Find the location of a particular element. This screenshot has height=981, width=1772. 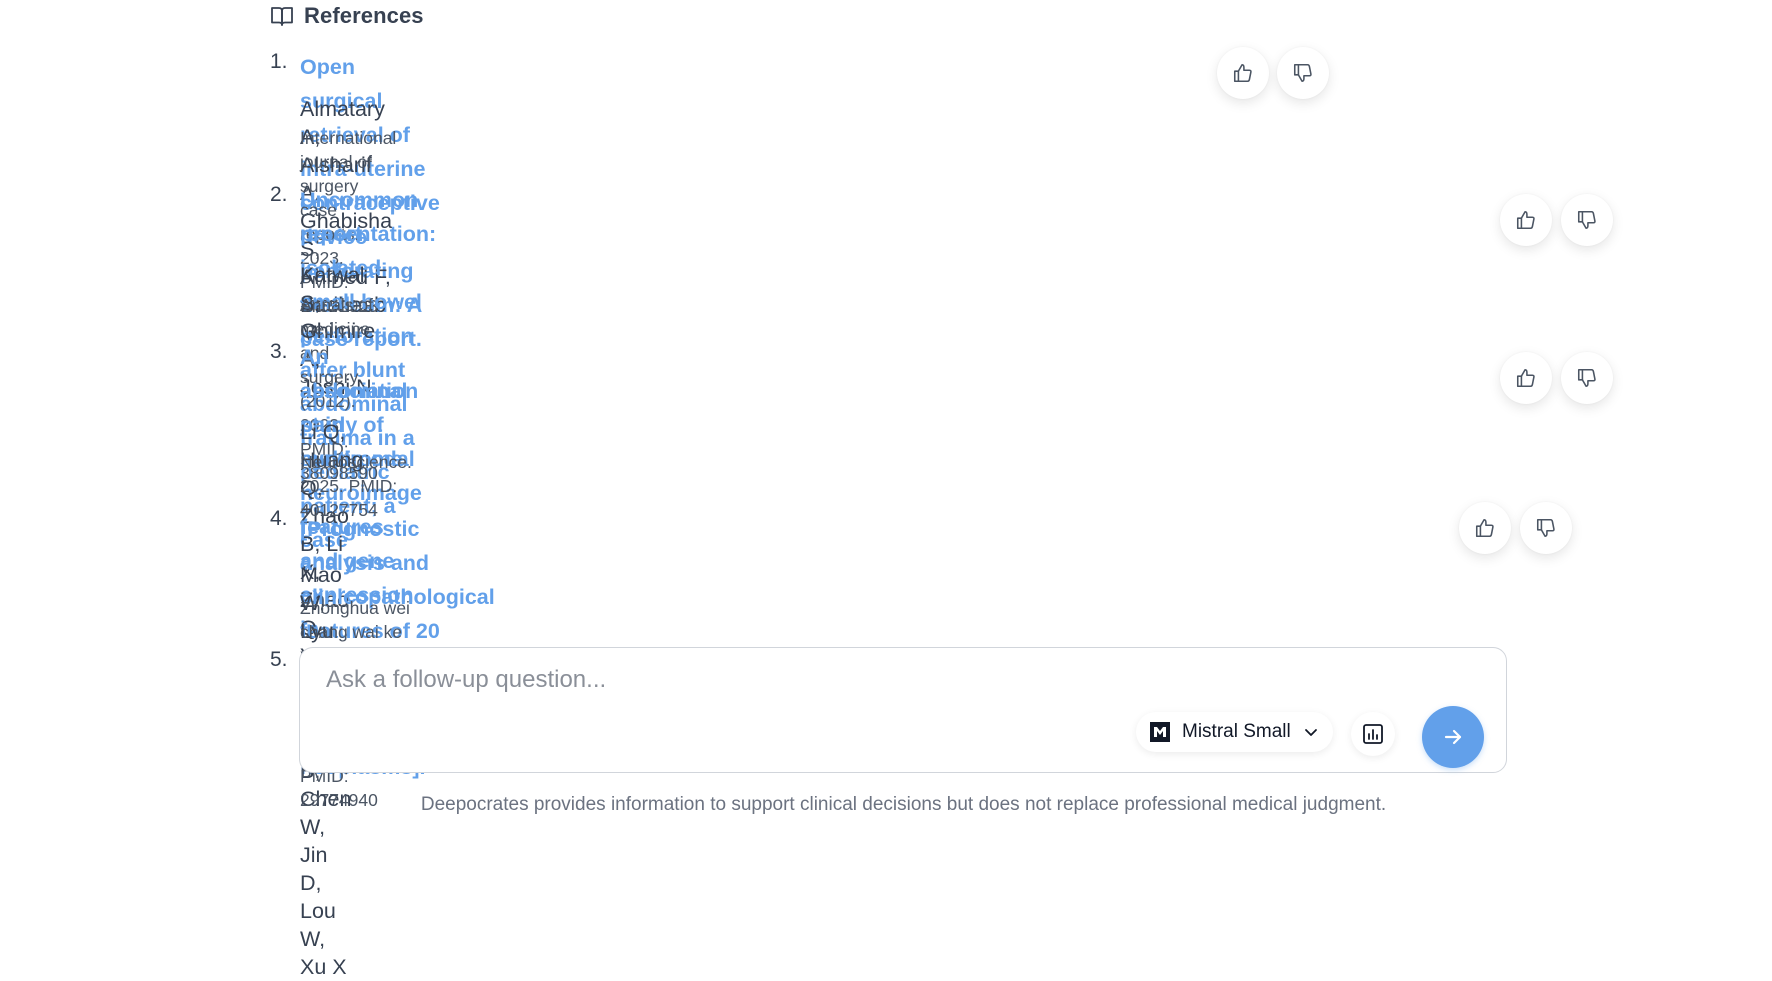

reference-number: 4. is located at coordinates (279, 518).